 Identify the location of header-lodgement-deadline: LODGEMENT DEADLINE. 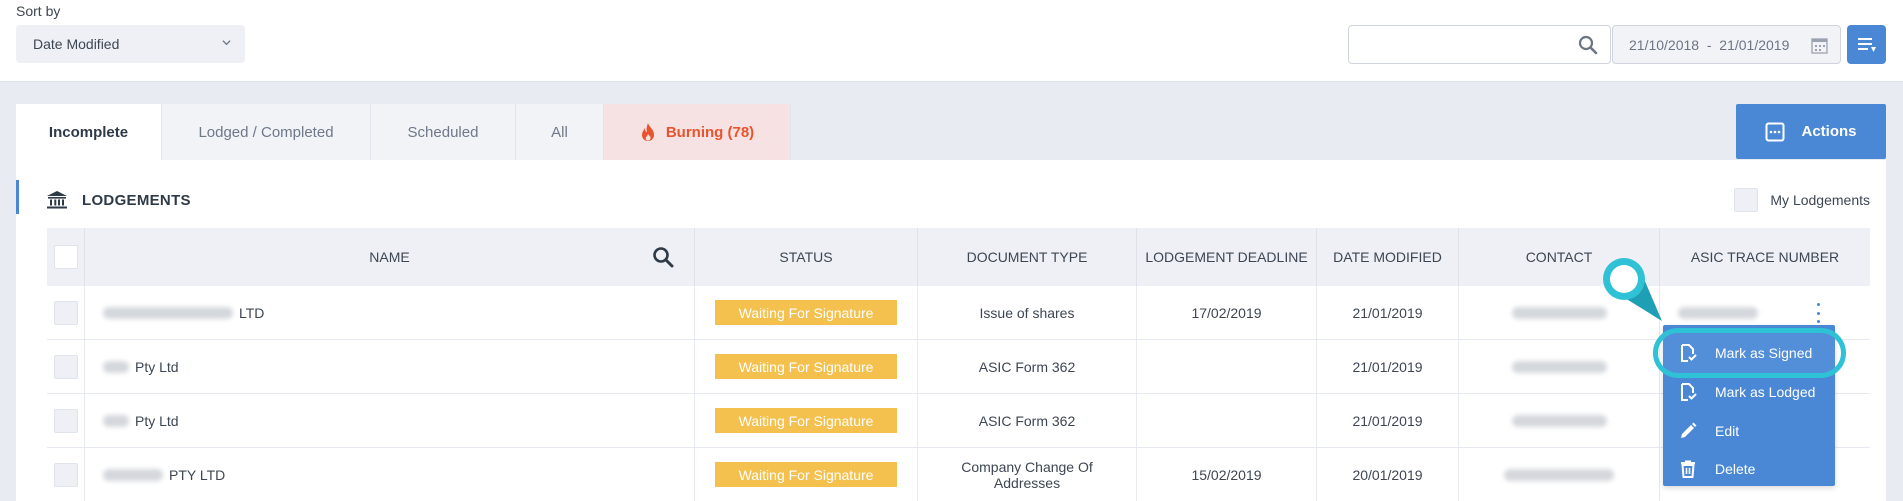
(1227, 257).